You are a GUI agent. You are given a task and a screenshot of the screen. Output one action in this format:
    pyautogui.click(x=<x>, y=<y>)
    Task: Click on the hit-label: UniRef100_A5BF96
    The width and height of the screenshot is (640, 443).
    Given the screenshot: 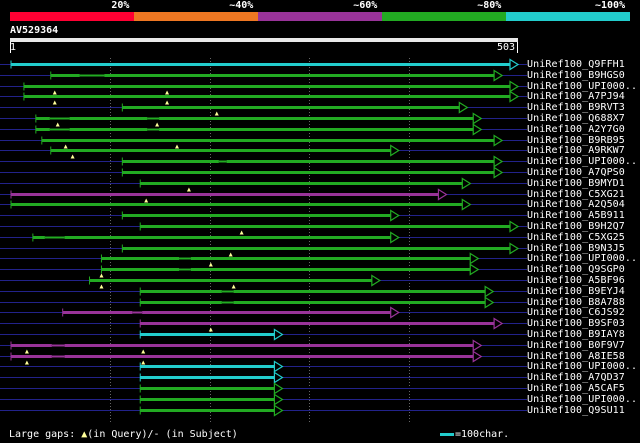 What is the action you would take?
    pyautogui.click(x=576, y=280)
    